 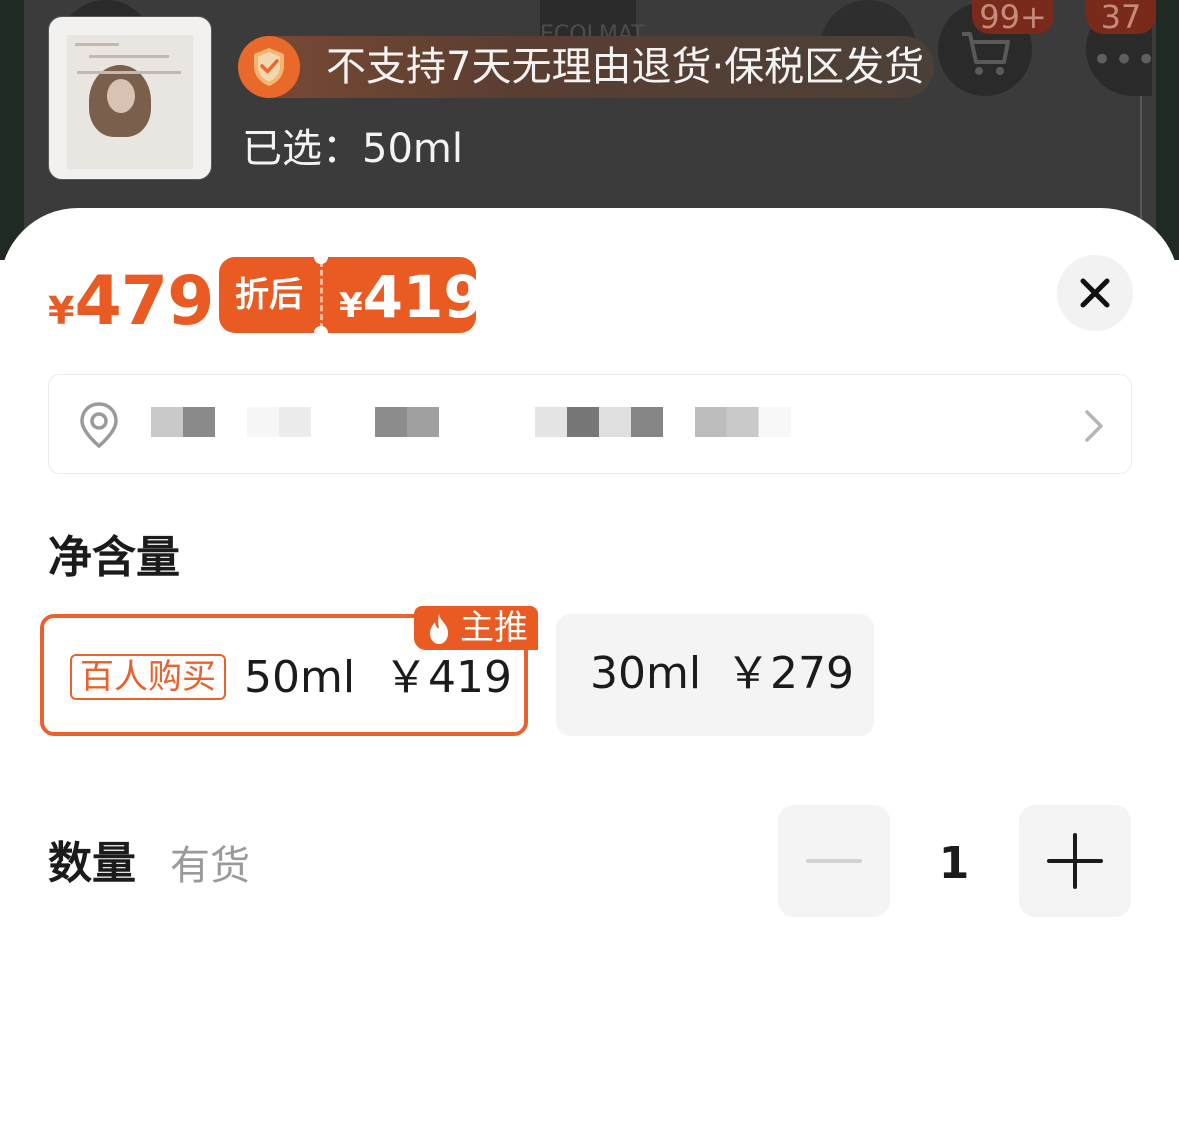 I want to click on shipping-address-selector, so click(x=590, y=424).